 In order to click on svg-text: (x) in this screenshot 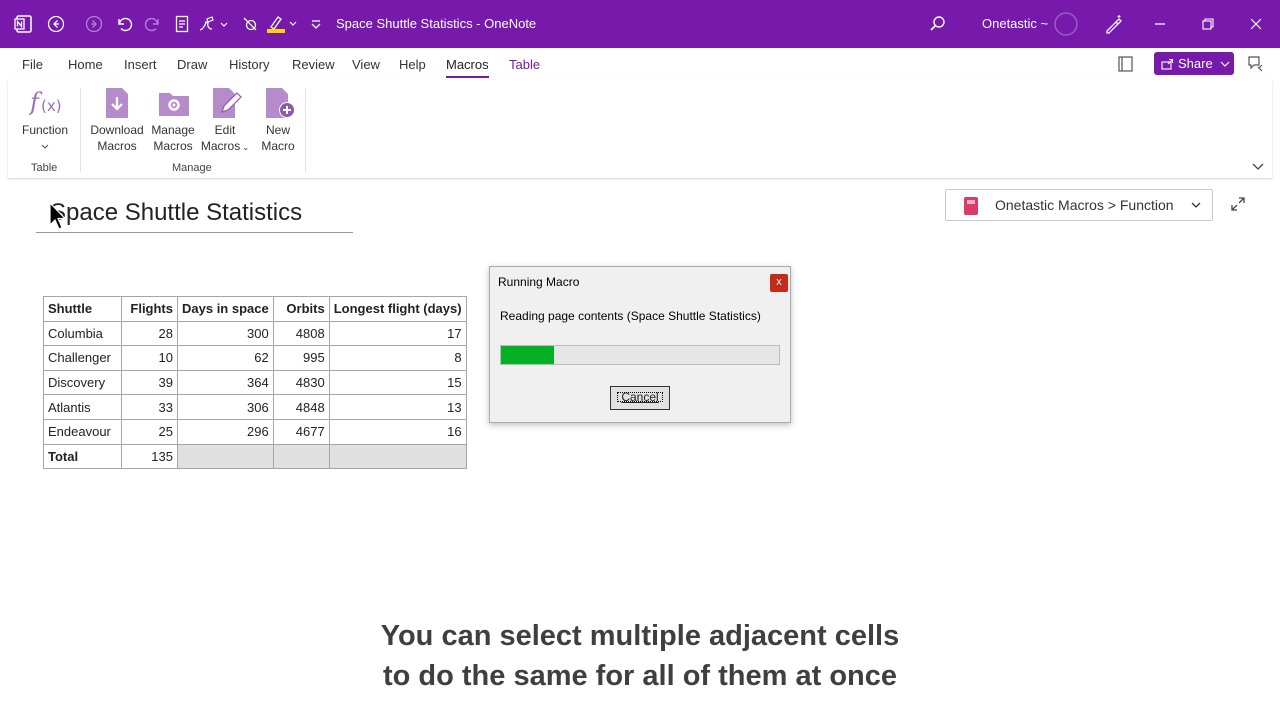, I will do `click(51, 106)`.